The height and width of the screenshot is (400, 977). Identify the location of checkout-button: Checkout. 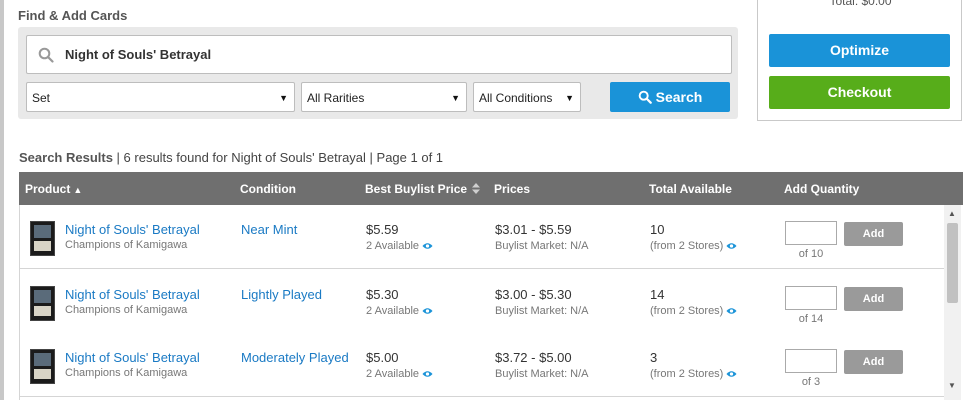
(859, 92).